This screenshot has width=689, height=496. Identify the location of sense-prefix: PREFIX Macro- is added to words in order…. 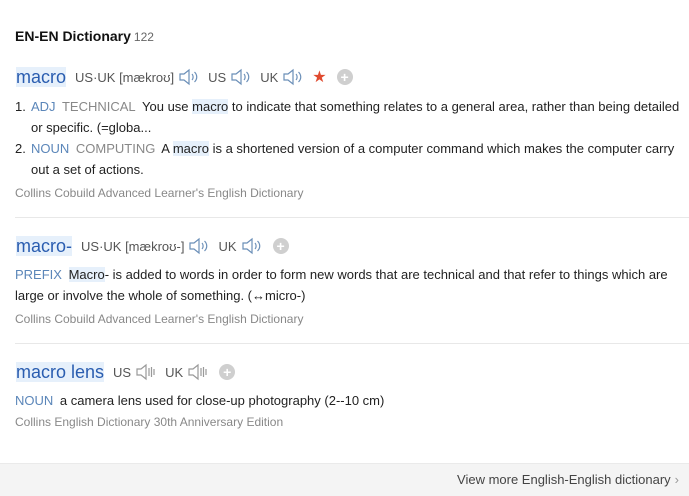
(341, 285).